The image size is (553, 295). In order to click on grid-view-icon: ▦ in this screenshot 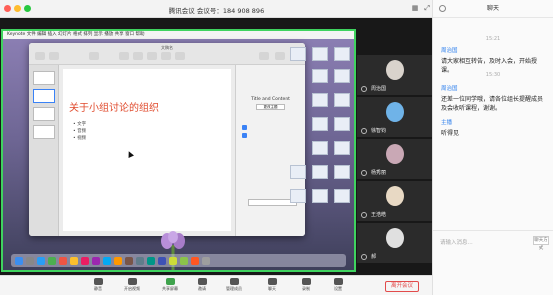, I will do `click(415, 8)`.